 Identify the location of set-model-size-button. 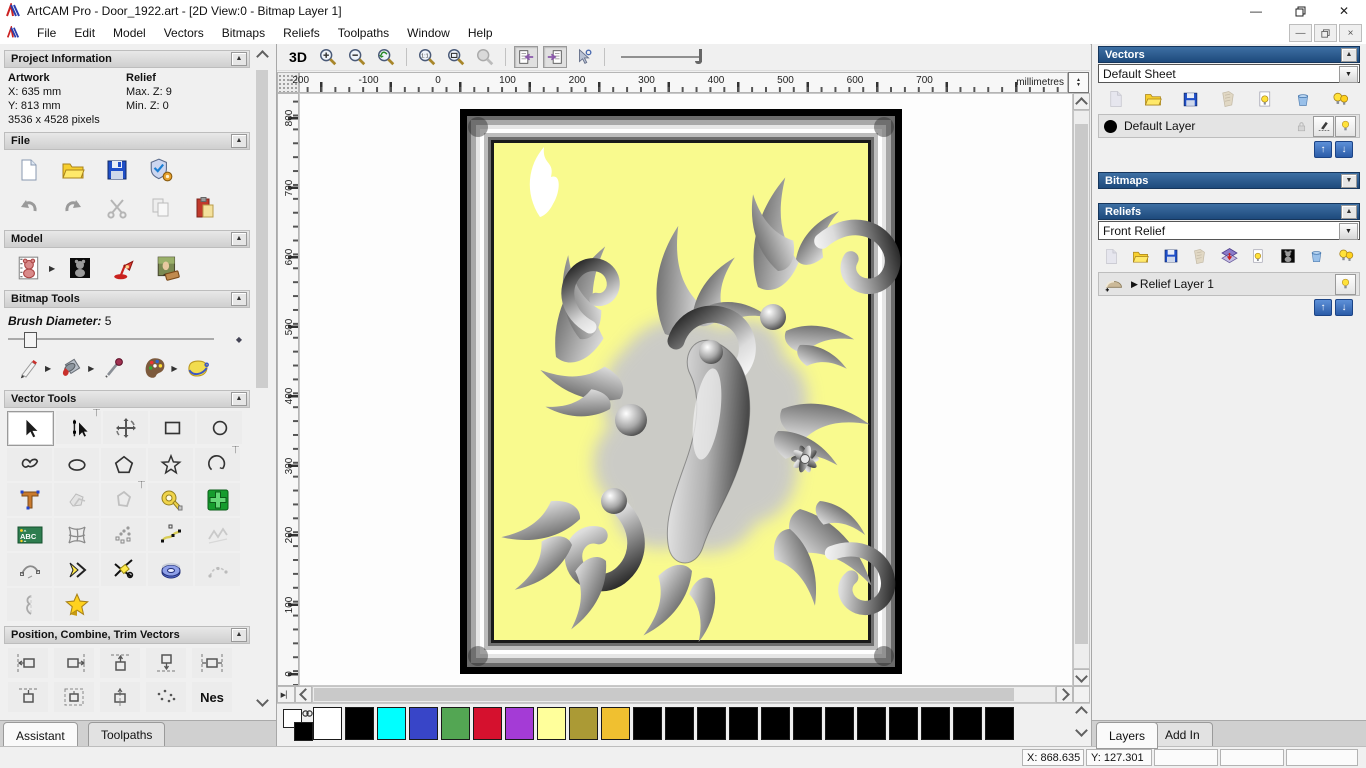
(29, 268).